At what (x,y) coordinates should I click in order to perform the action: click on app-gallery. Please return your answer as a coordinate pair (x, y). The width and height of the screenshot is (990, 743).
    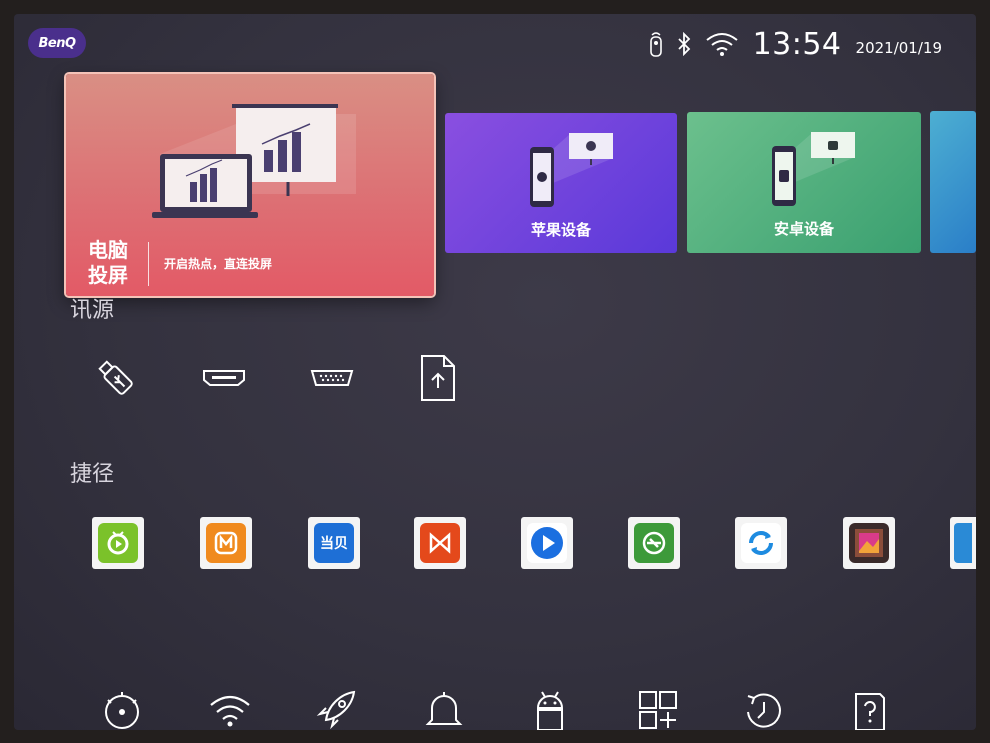
    Looking at the image, I should click on (869, 543).